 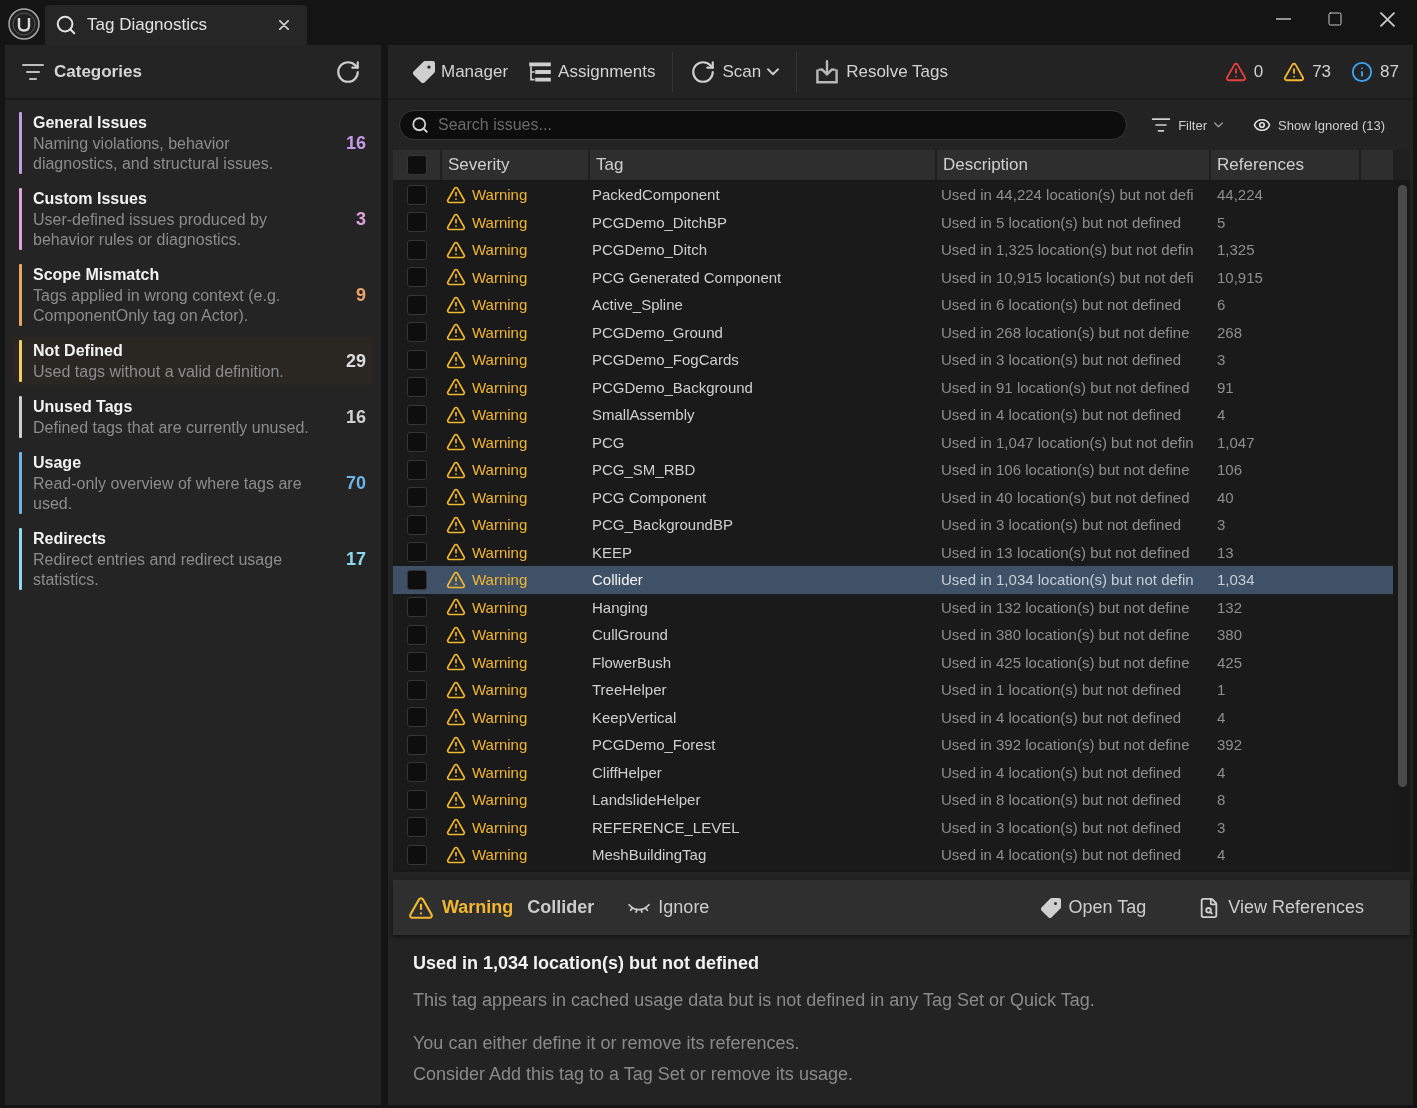 I want to click on category-item: Redirects Redirect entries and redirect usage statistics. 17, so click(x=193, y=559).